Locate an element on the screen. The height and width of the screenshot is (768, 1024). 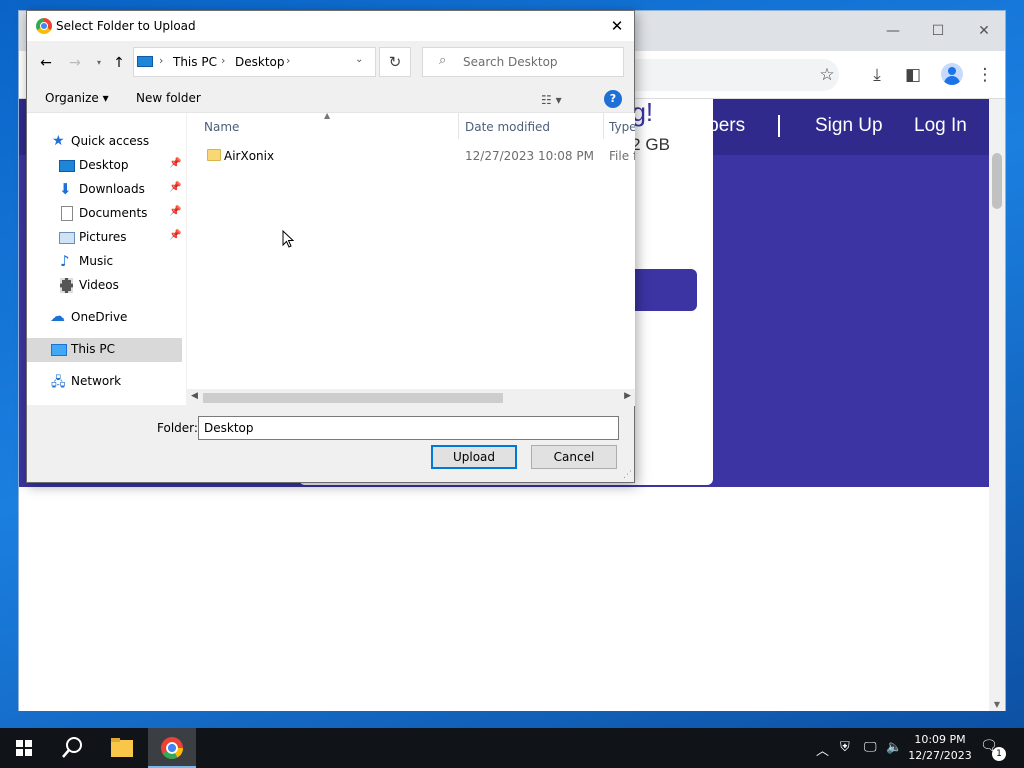
search-icon: ⌕ is located at coordinates (443, 60).